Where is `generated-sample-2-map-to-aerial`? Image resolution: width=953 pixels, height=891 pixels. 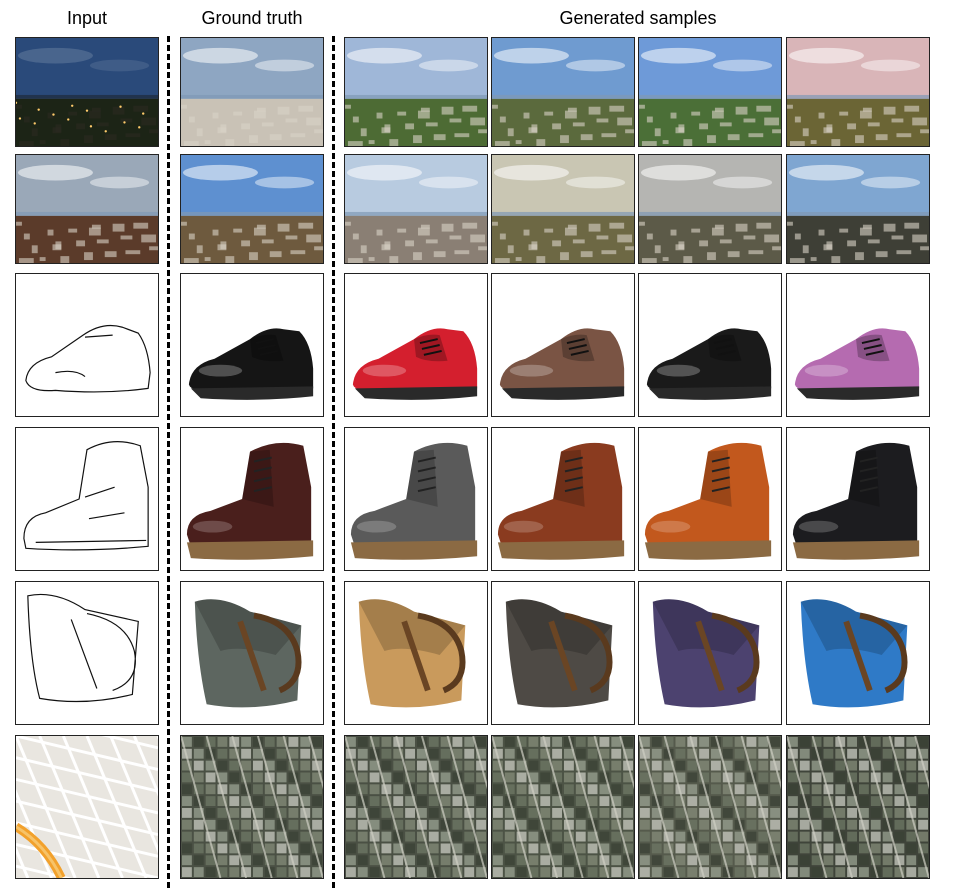
generated-sample-2-map-to-aerial is located at coordinates (563, 807).